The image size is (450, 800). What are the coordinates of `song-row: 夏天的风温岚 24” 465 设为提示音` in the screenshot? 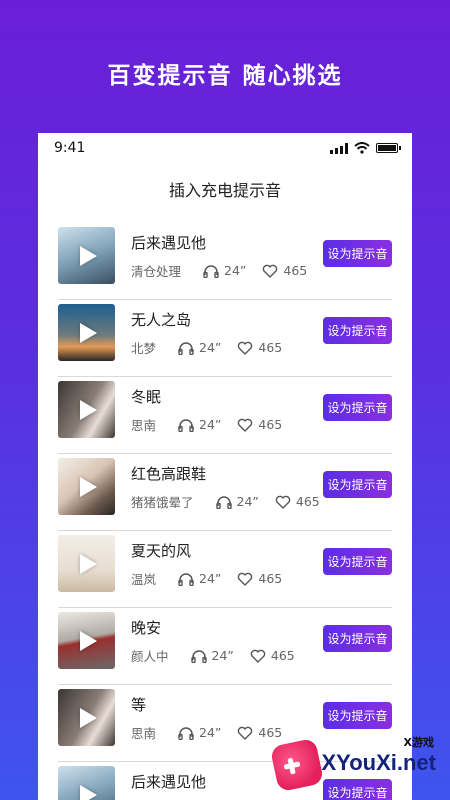 It's located at (225, 569).